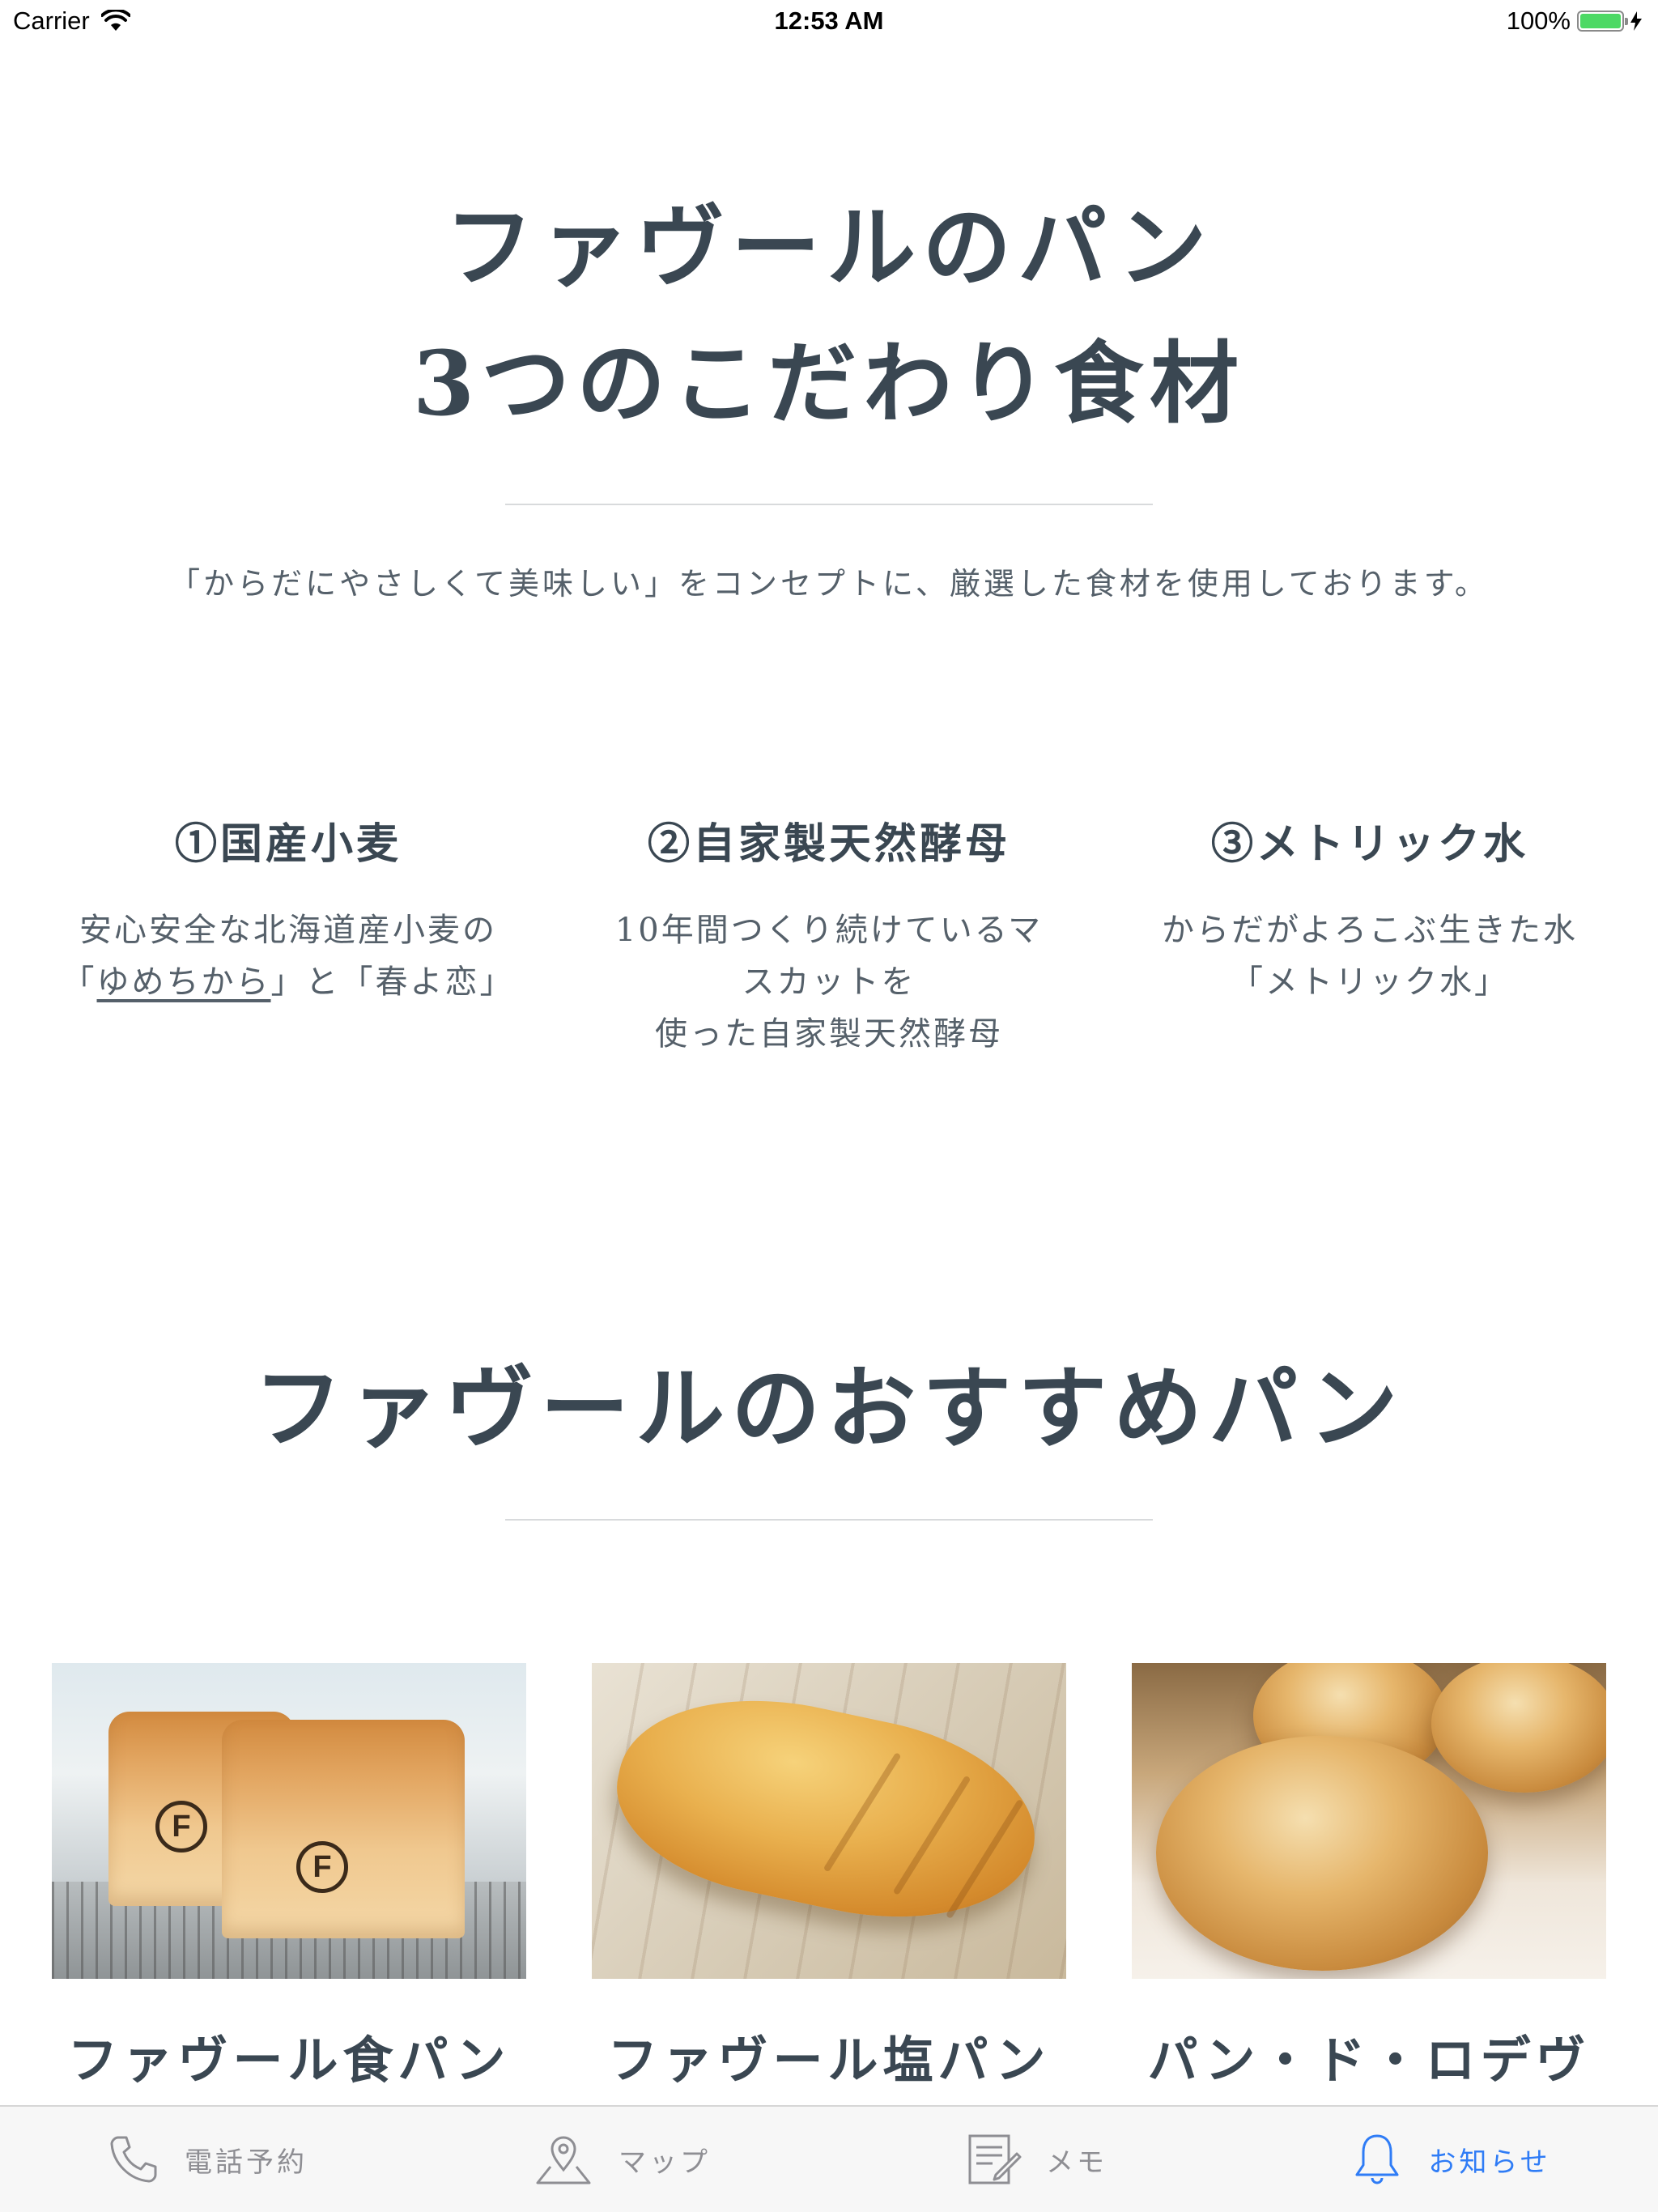 The height and width of the screenshot is (2212, 1658). What do you see at coordinates (133, 2160) in the screenshot?
I see `phone-icon` at bounding box center [133, 2160].